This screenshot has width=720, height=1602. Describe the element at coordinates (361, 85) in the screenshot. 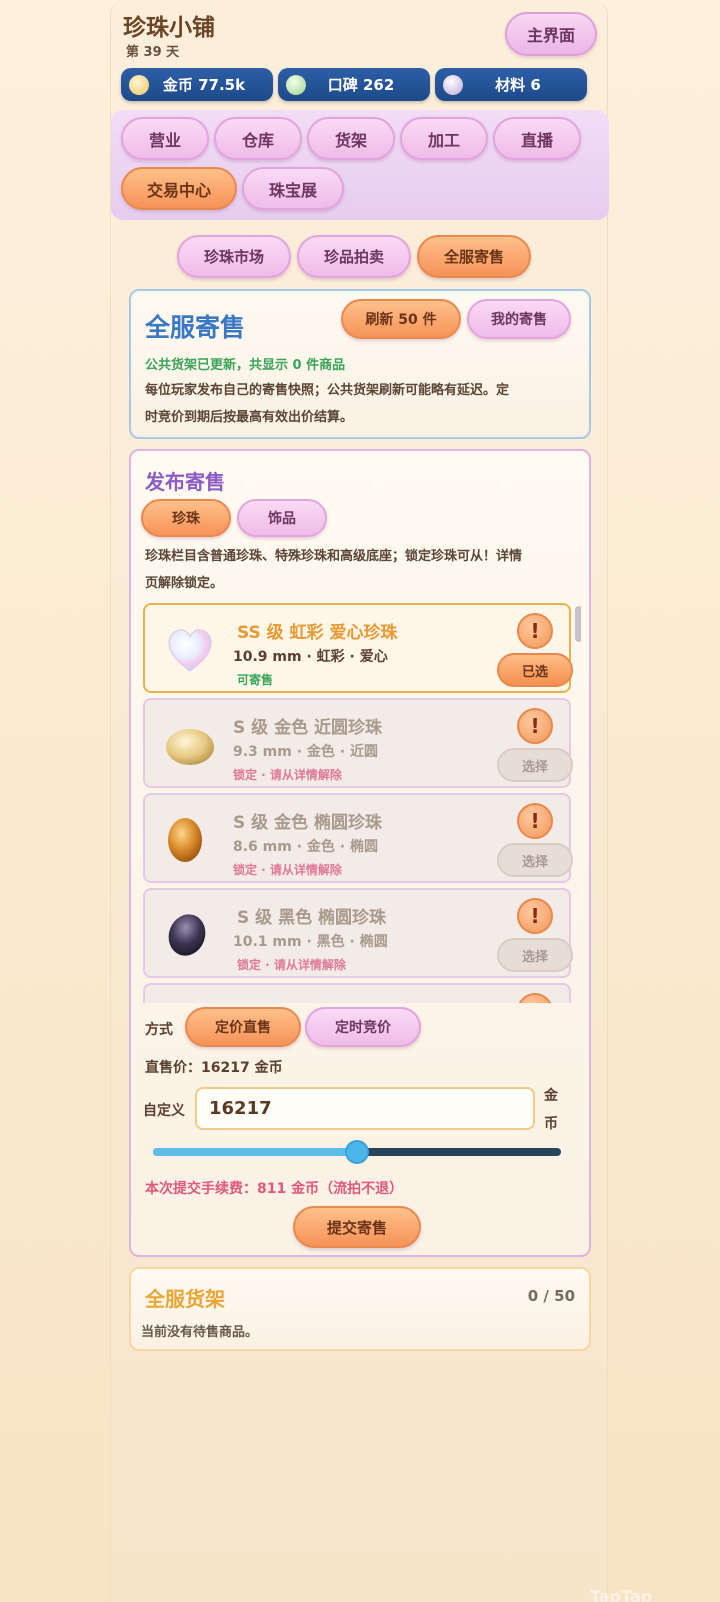

I see `reputation-value: 口碑 262` at that location.